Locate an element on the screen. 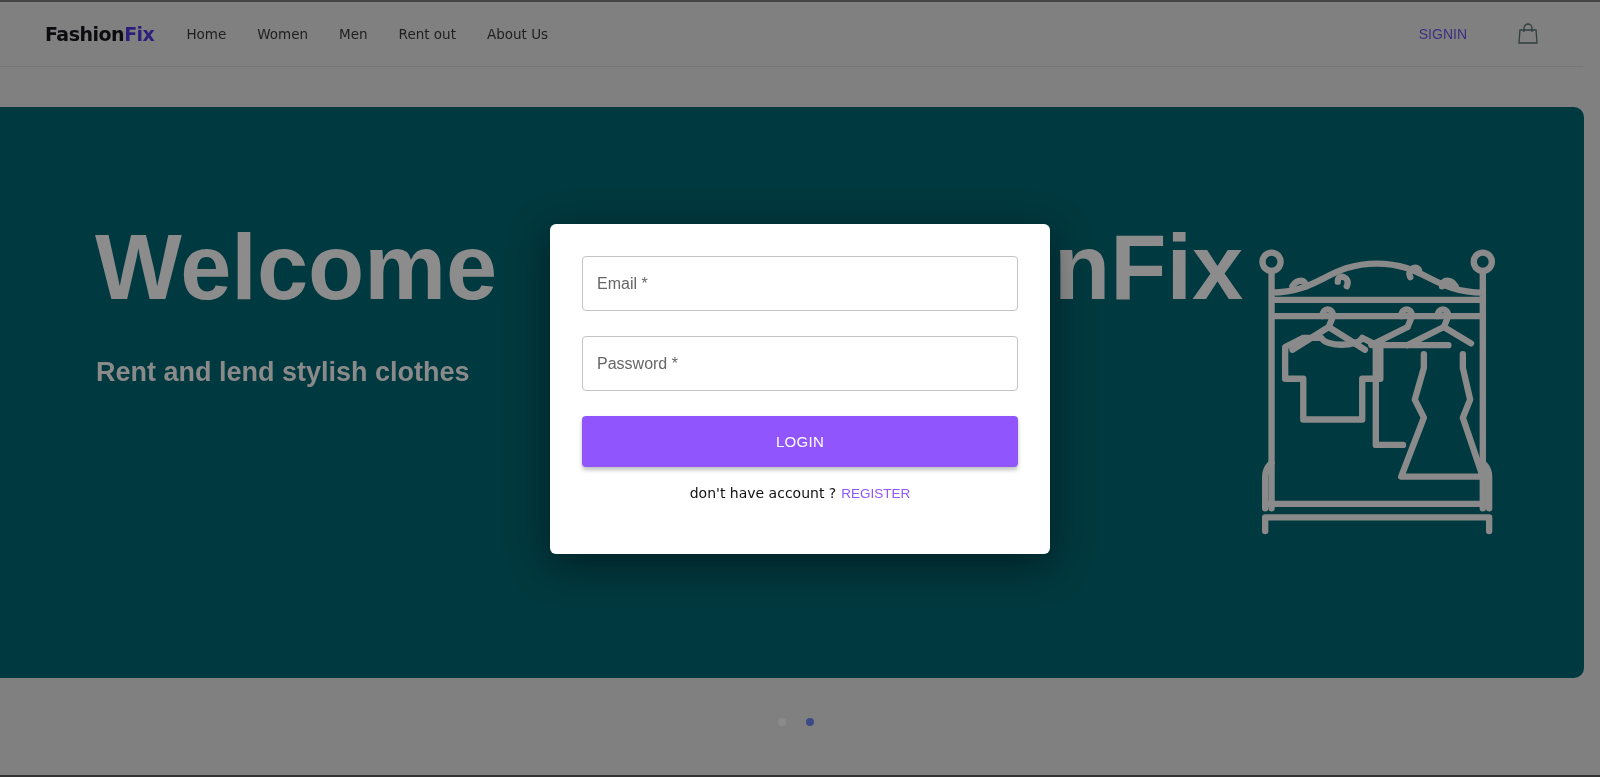  hero-subtitle: Rent and lend stylish clothes is located at coordinates (283, 372).